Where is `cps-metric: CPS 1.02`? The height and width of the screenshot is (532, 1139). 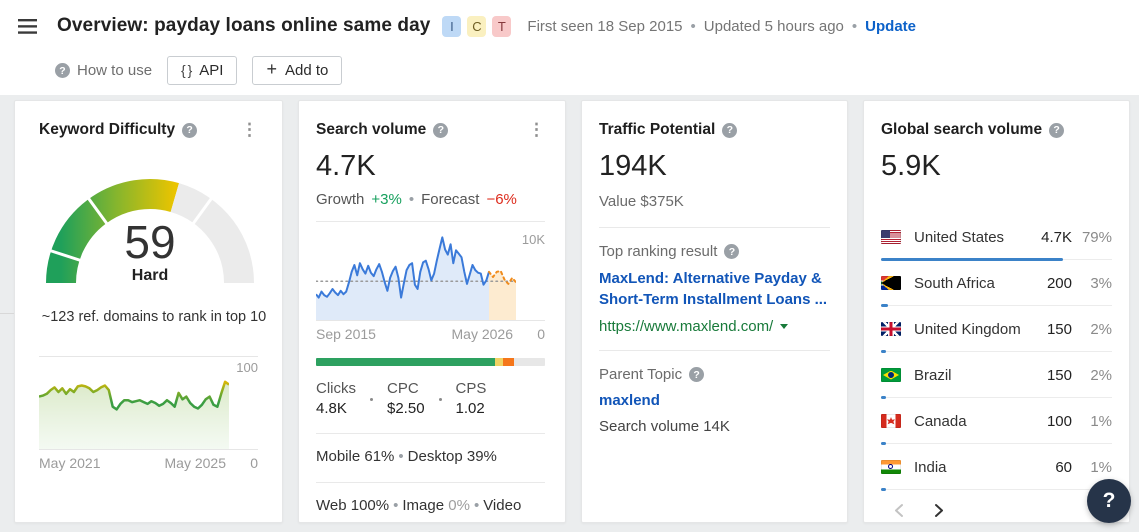 cps-metric: CPS 1.02 is located at coordinates (471, 399).